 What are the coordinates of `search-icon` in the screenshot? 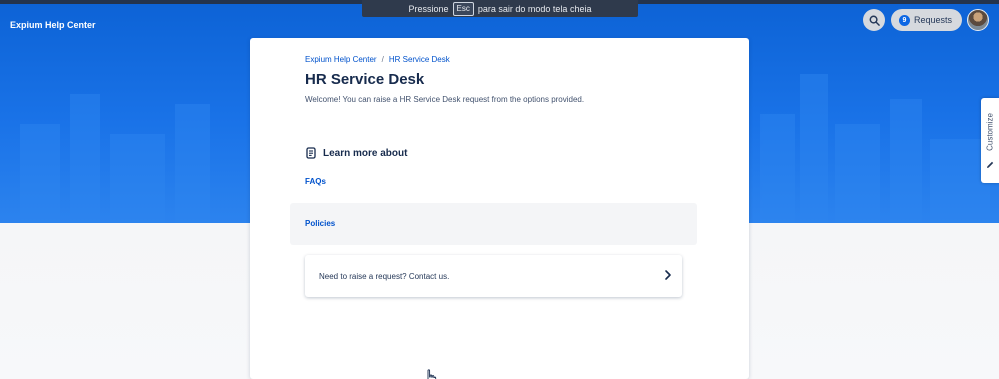 It's located at (874, 20).